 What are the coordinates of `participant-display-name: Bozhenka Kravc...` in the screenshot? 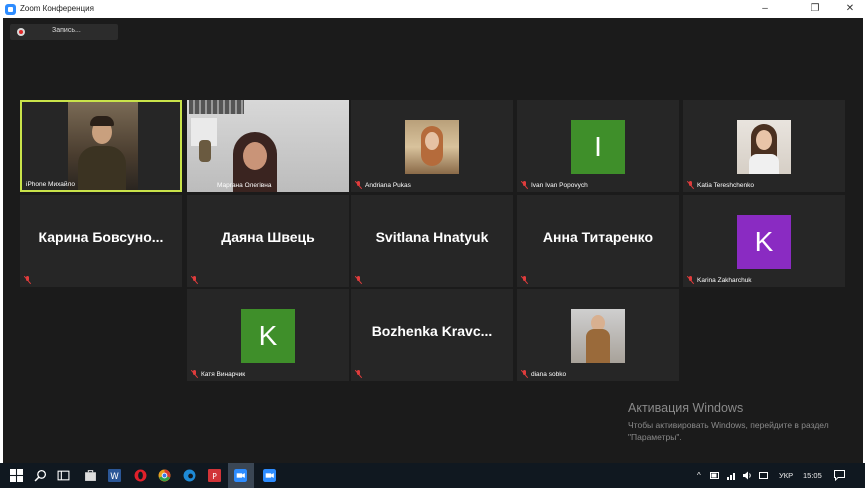 It's located at (432, 331).